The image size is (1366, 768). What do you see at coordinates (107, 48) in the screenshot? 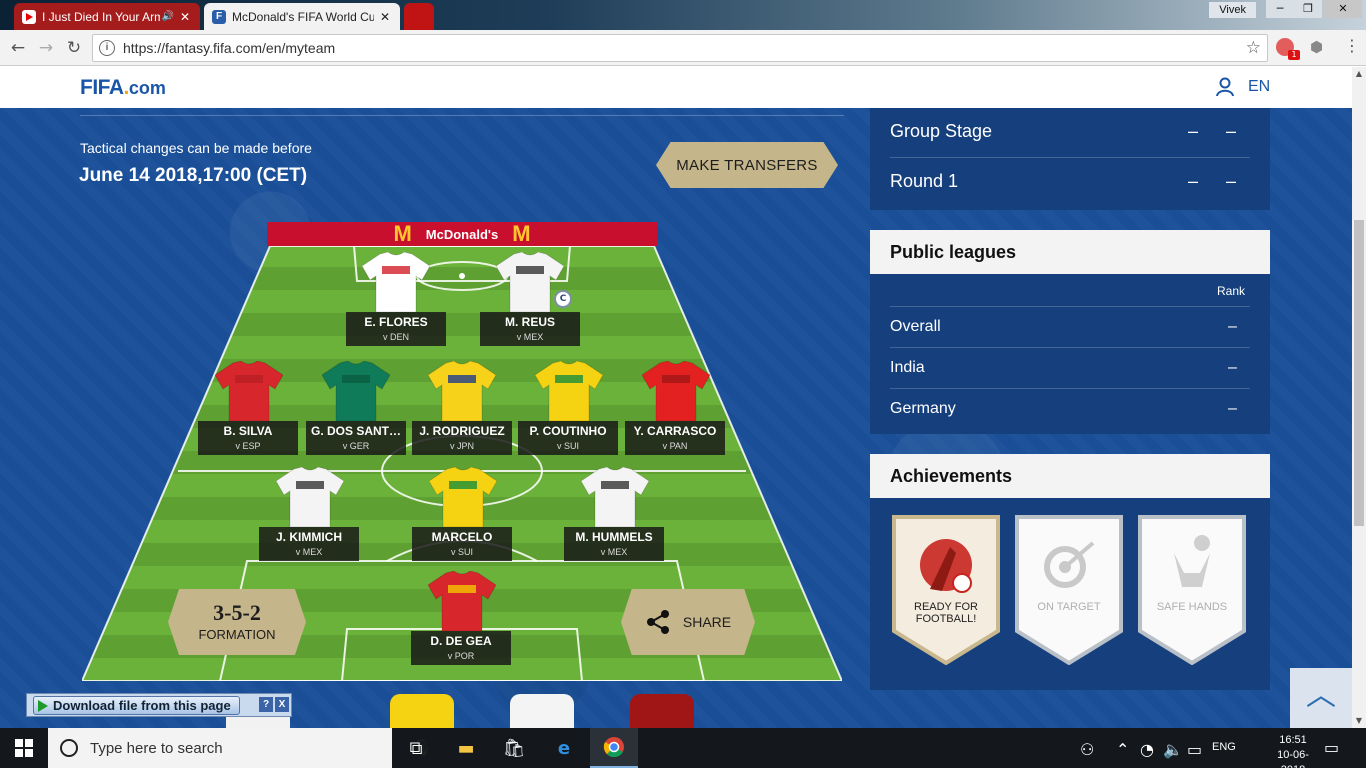
I see `info-icon: i` at bounding box center [107, 48].